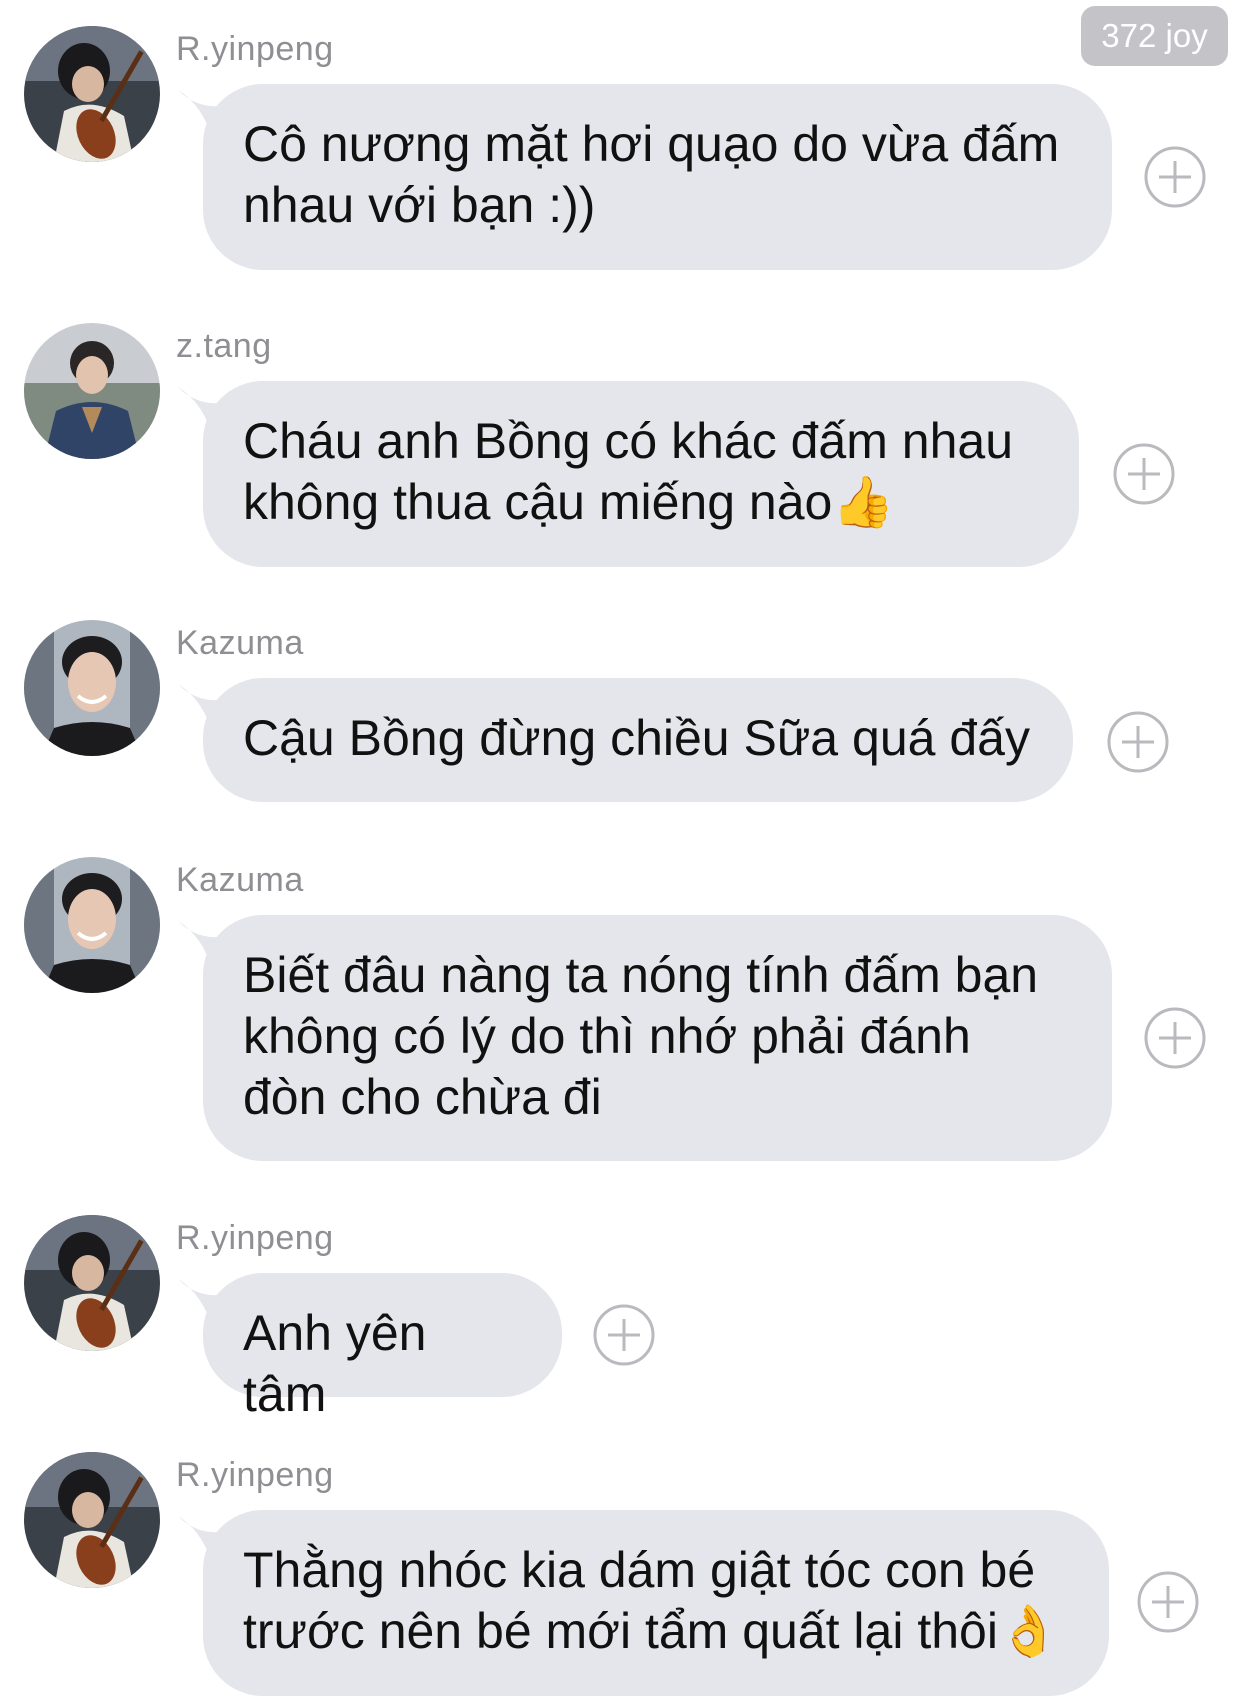  I want to click on message-line: đòn cho chừa đi, so click(422, 1097).